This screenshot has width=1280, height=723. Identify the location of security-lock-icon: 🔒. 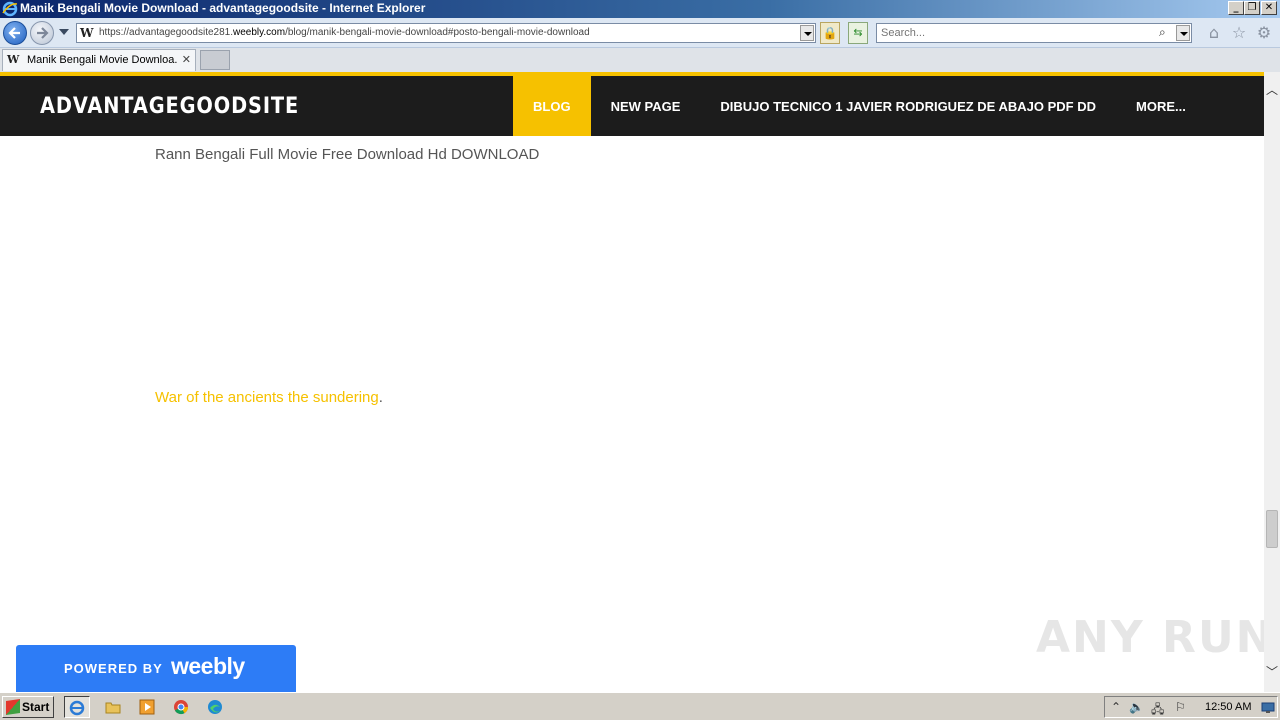
(830, 33).